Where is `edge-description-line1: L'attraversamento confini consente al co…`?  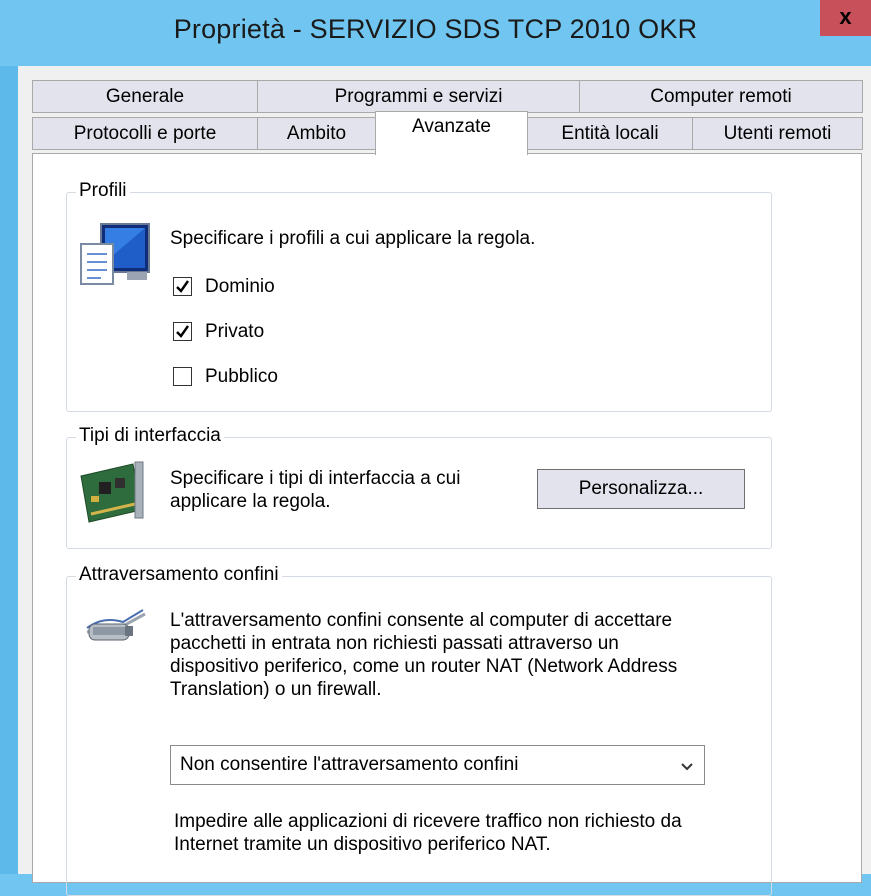 edge-description-line1: L'attraversamento confini consente al co… is located at coordinates (421, 620).